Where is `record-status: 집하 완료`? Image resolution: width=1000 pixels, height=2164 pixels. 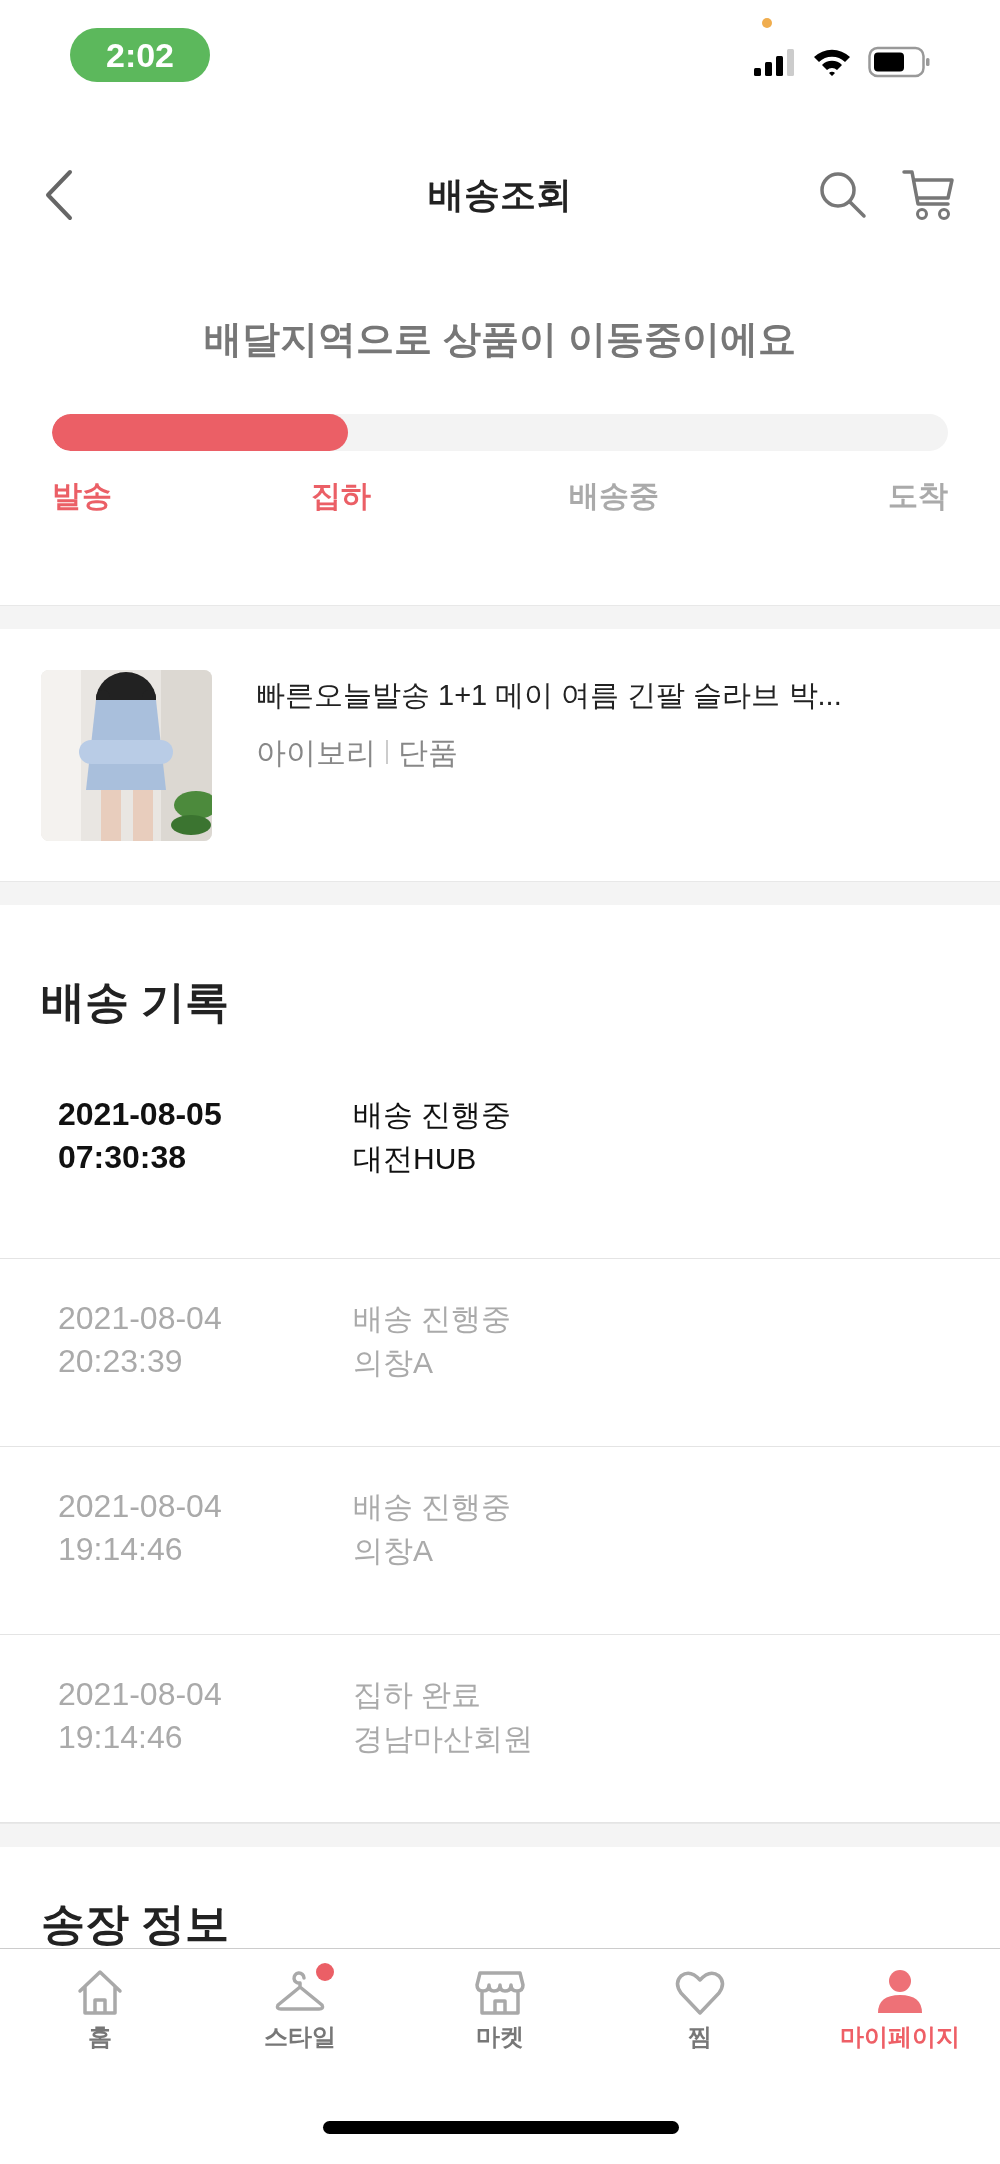 record-status: 집하 완료 is located at coordinates (418, 1695).